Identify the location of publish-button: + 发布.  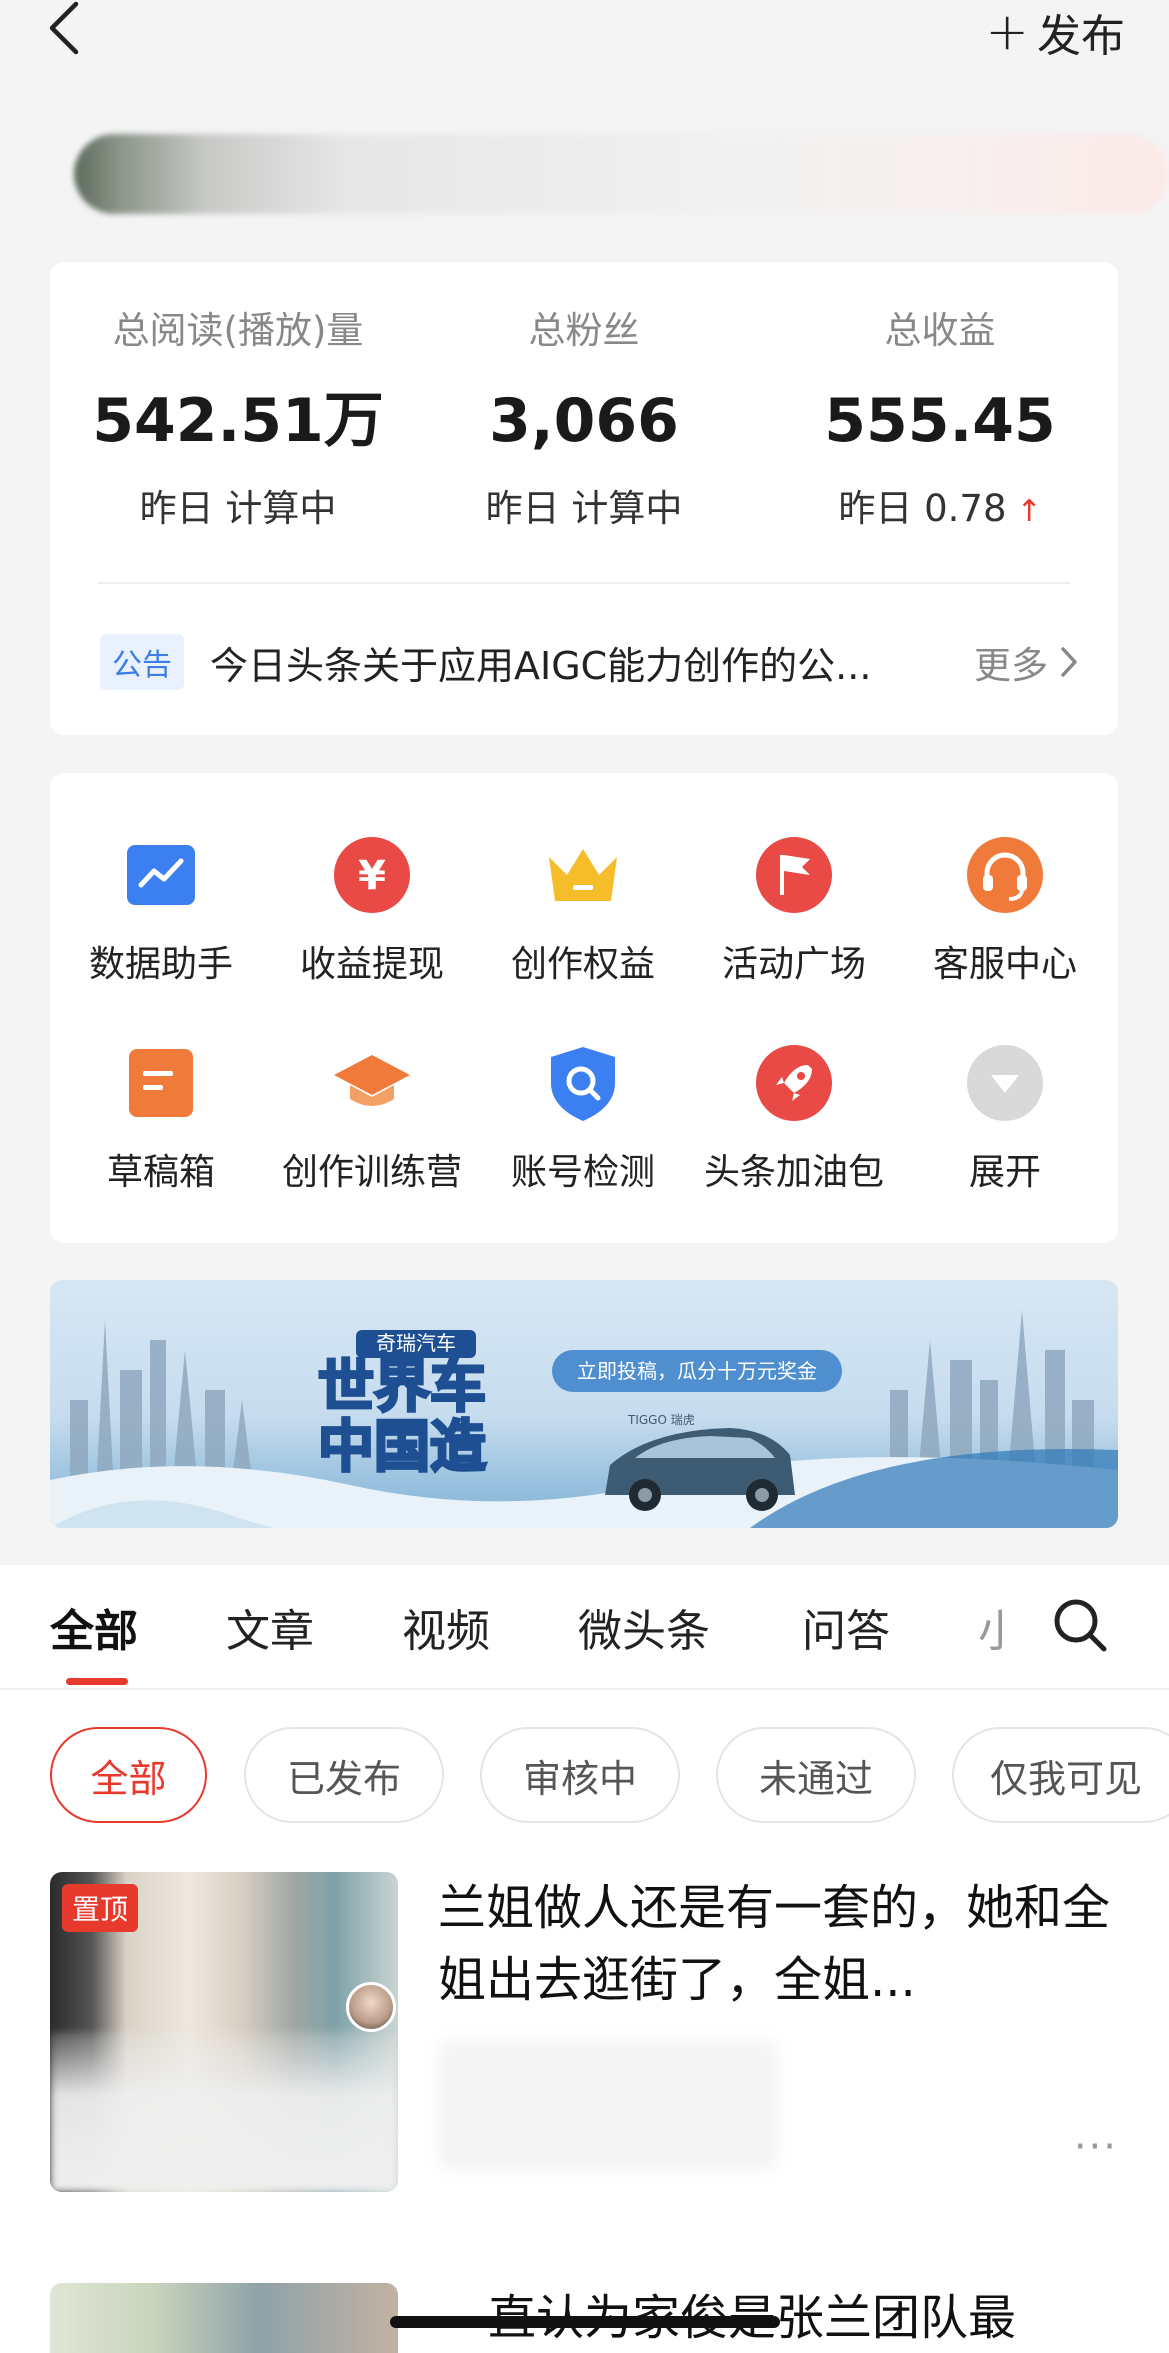
(1055, 32).